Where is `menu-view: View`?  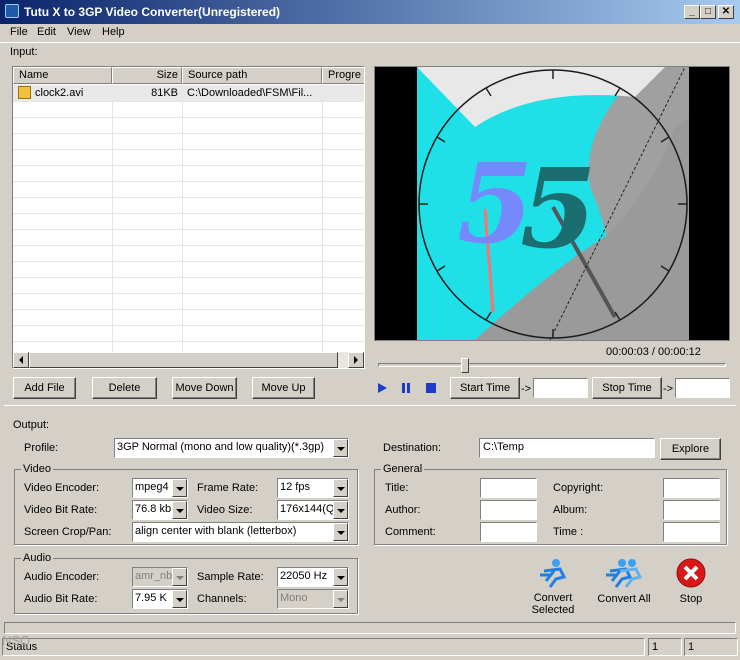
menu-view: View is located at coordinates (79, 32).